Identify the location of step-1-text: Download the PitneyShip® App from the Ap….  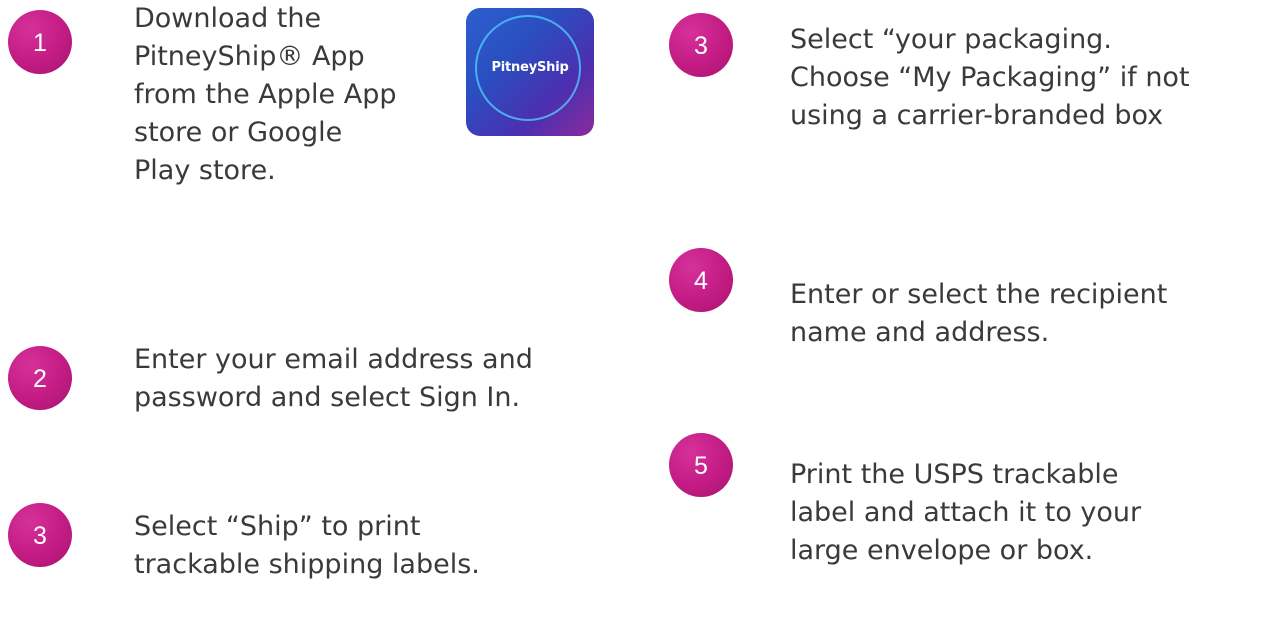
(265, 94).